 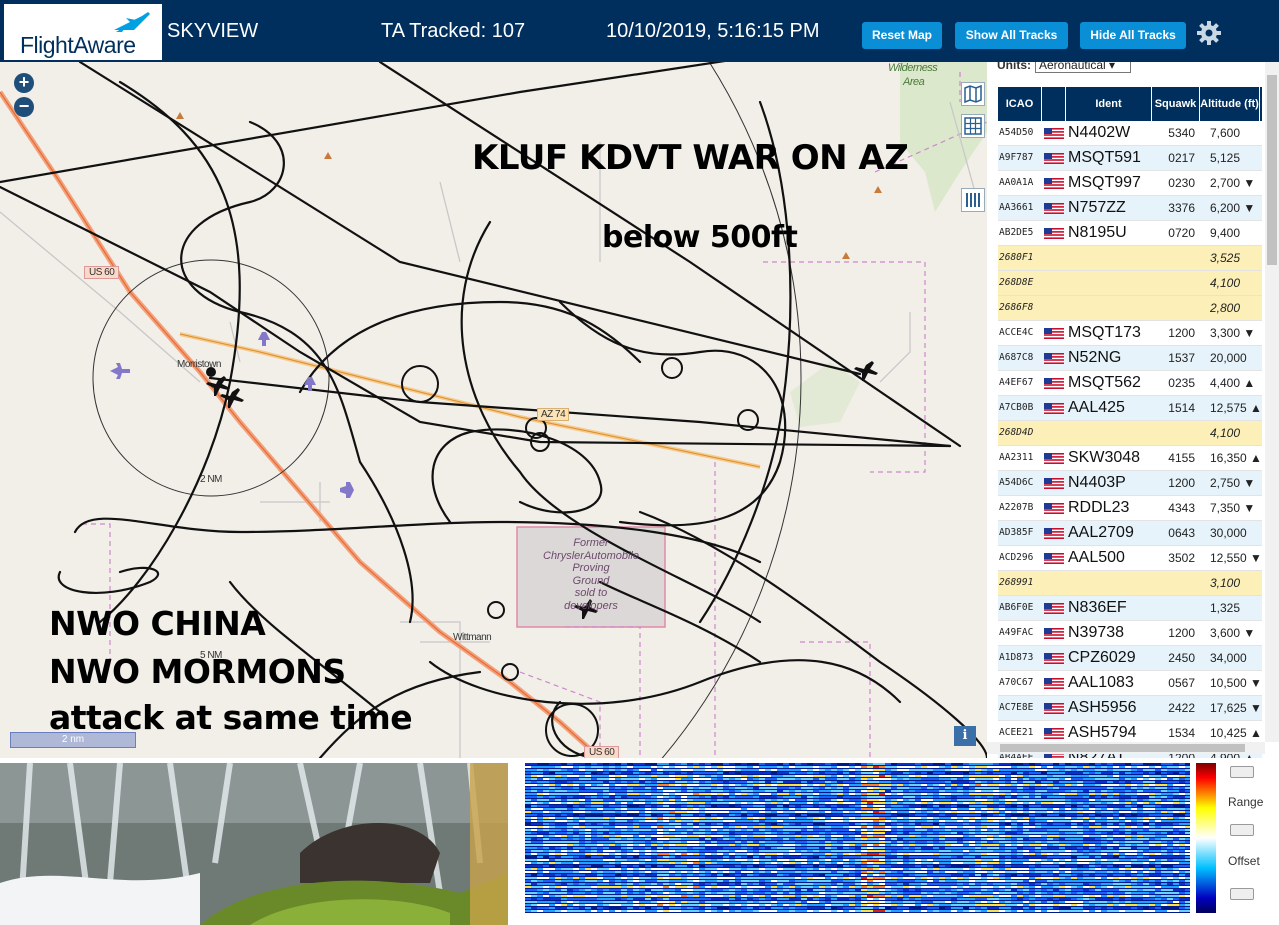 What do you see at coordinates (1225, 583) in the screenshot?
I see `cell-altitude: 3,100` at bounding box center [1225, 583].